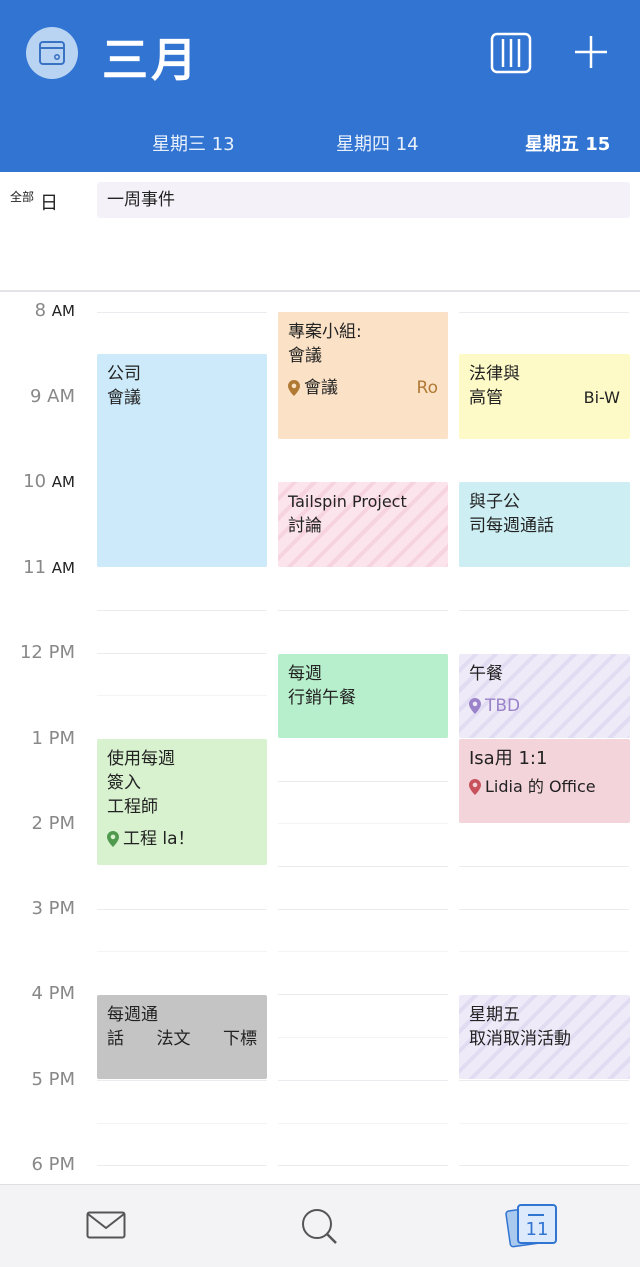 This screenshot has width=640, height=1267. I want to click on all-day-label-day: 日, so click(49, 203).